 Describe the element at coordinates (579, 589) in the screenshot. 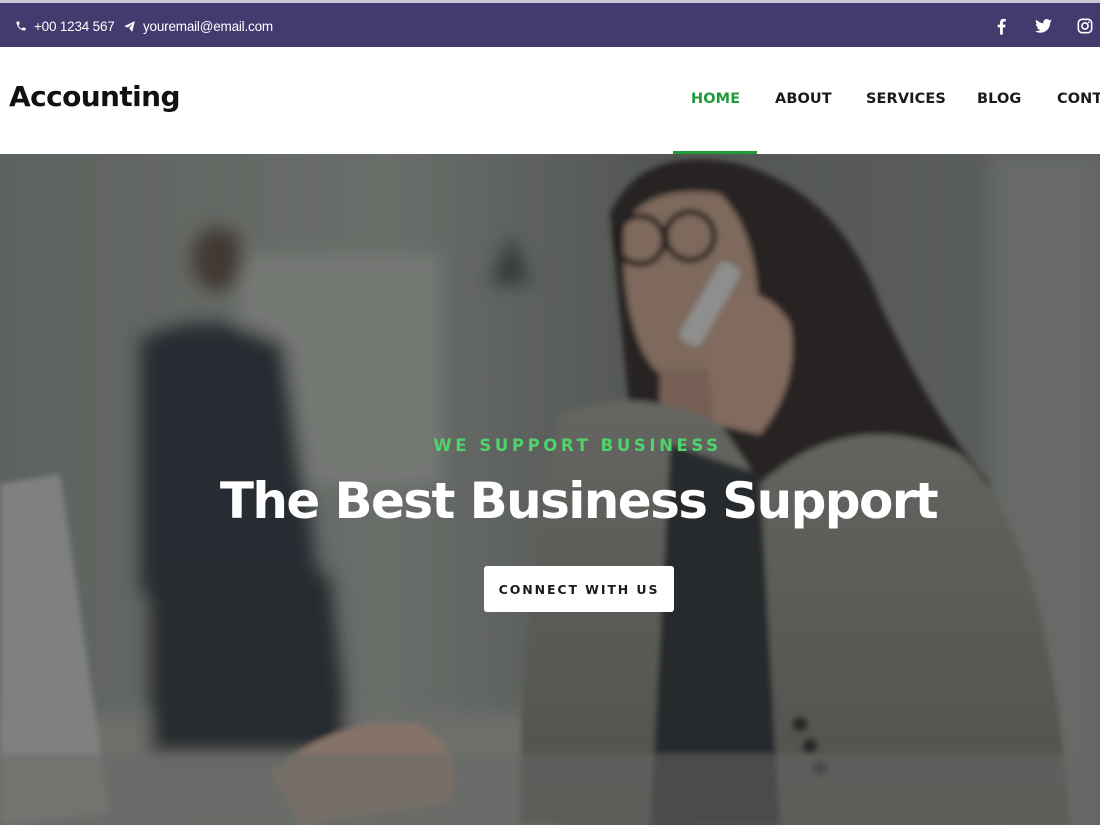

I see `connect-with-us-button: CONNECT WITH US` at that location.